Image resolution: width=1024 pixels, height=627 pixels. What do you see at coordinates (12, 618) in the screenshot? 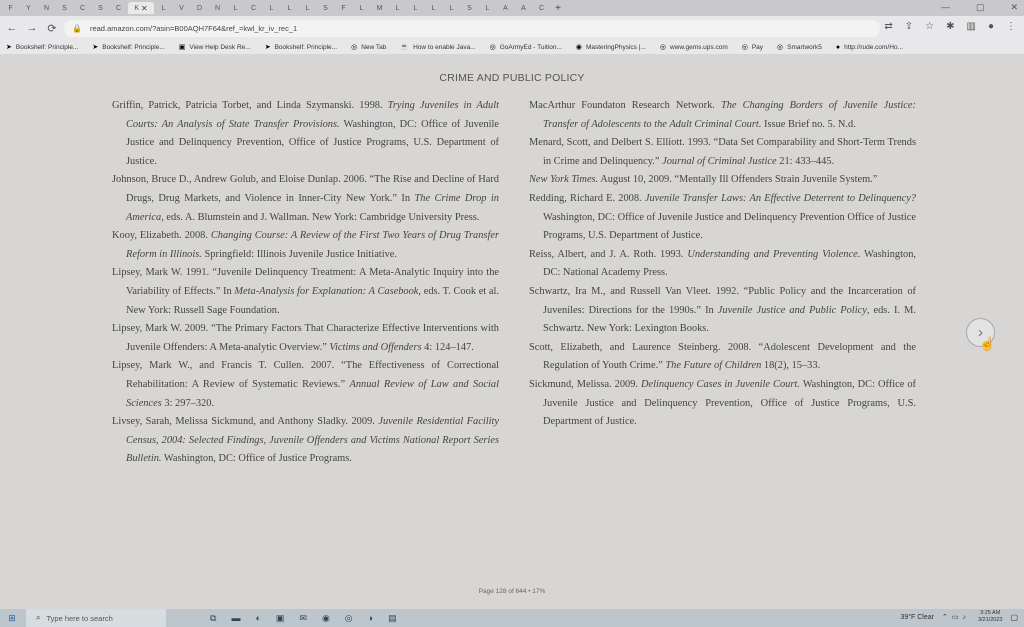
I see `windows-start-icon: ⊞` at bounding box center [12, 618].